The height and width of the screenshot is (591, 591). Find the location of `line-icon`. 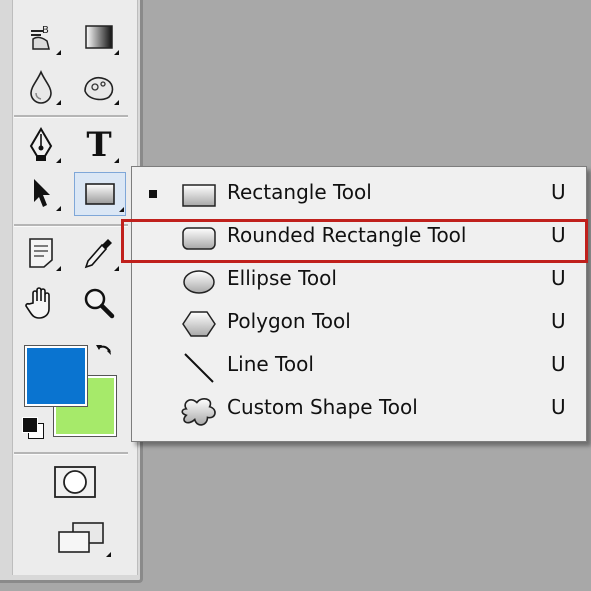

line-icon is located at coordinates (199, 368).